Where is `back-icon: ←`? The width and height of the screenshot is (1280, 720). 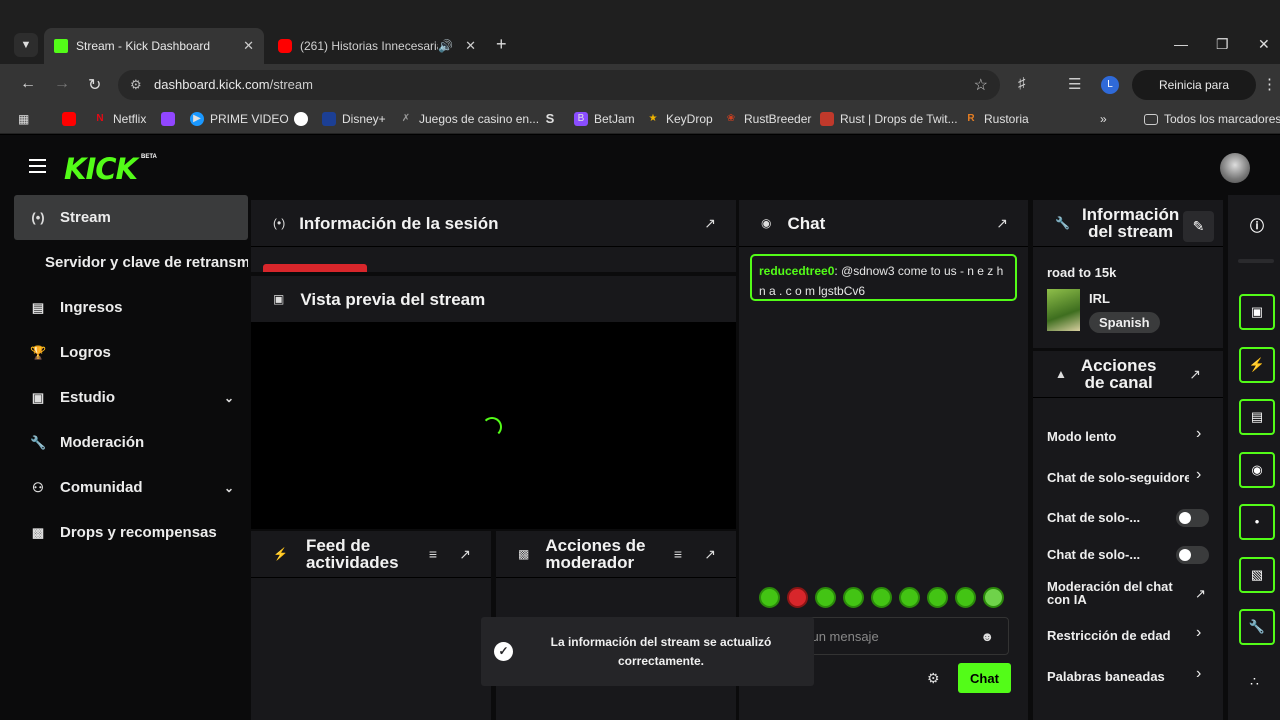
back-icon: ← is located at coordinates (28, 84).